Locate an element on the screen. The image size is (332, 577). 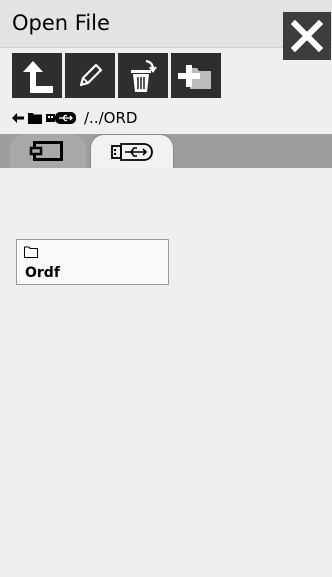
path-label: /../ORD is located at coordinates (111, 118).